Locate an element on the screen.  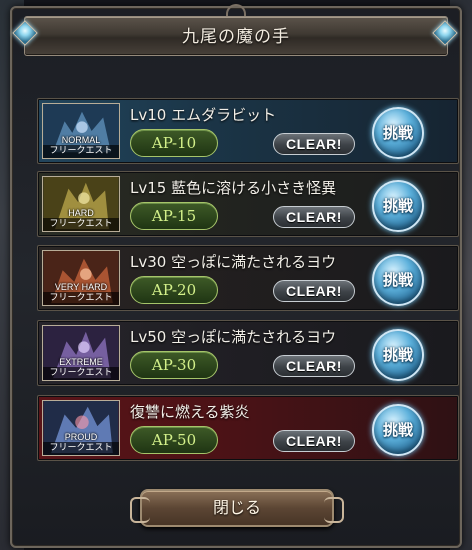
quest-name: Lv30 空っぽに満たされるヨウ is located at coordinates (233, 262).